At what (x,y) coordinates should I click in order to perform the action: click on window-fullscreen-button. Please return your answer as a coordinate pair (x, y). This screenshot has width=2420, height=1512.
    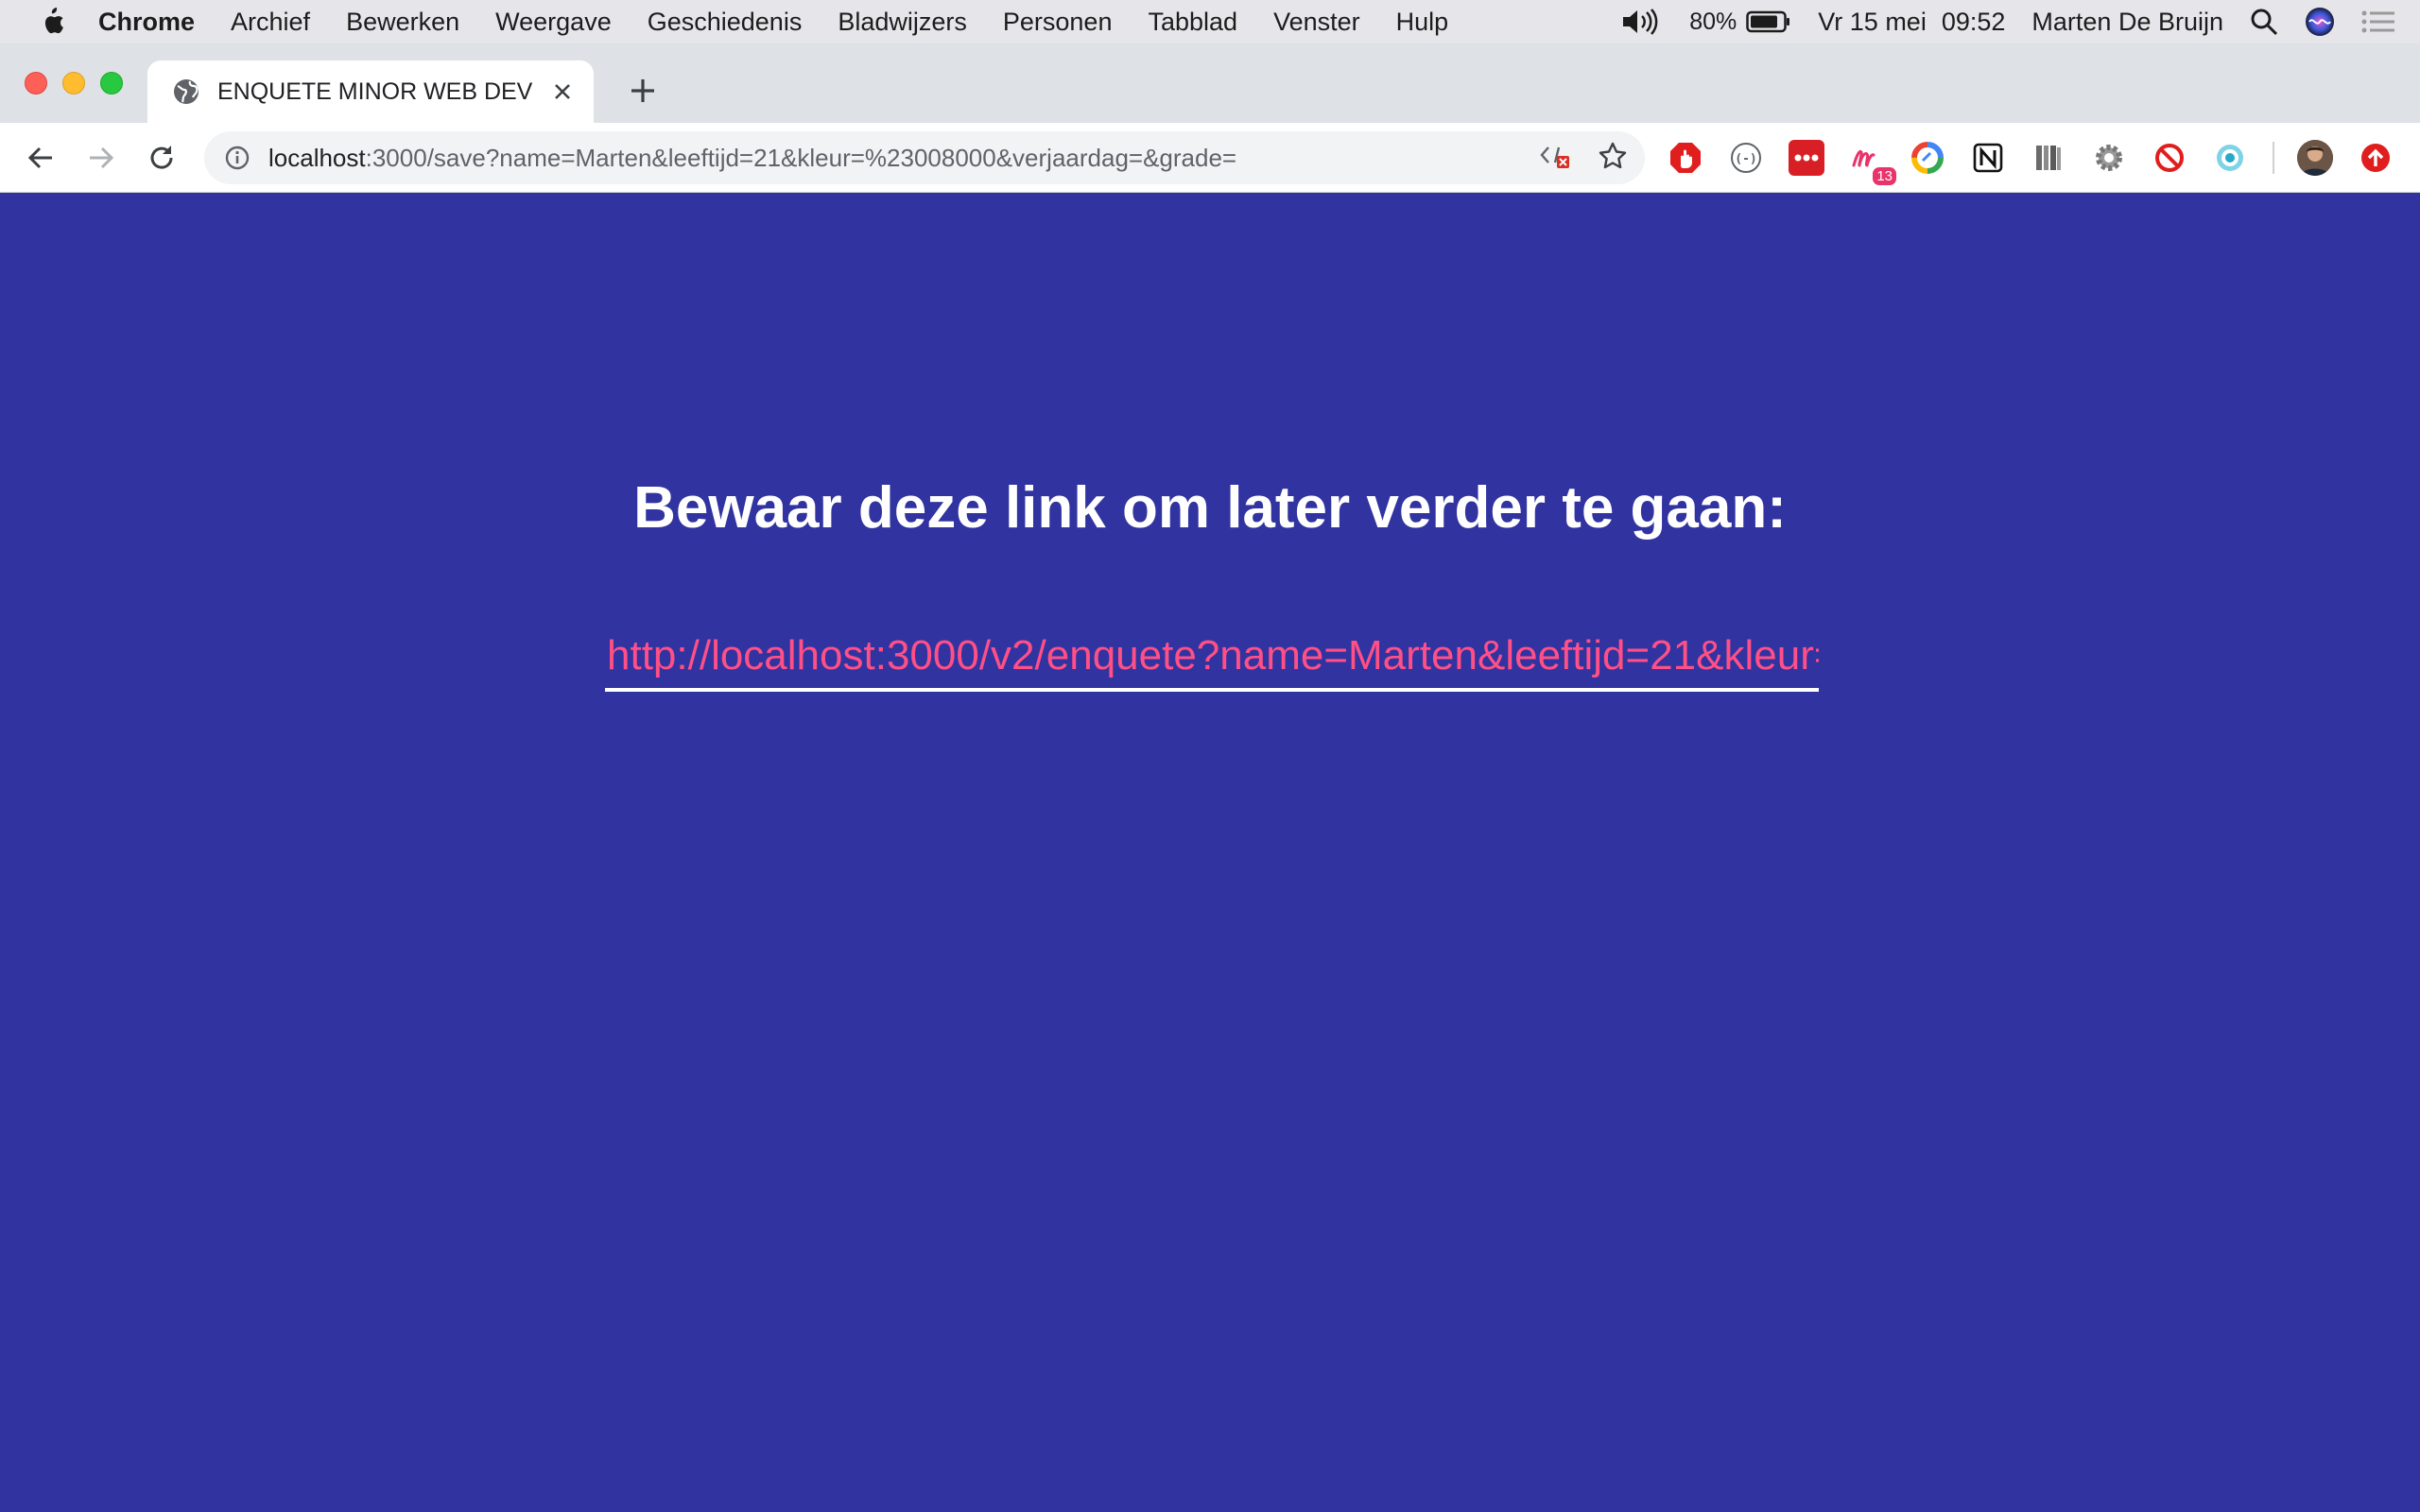
    Looking at the image, I should click on (111, 83).